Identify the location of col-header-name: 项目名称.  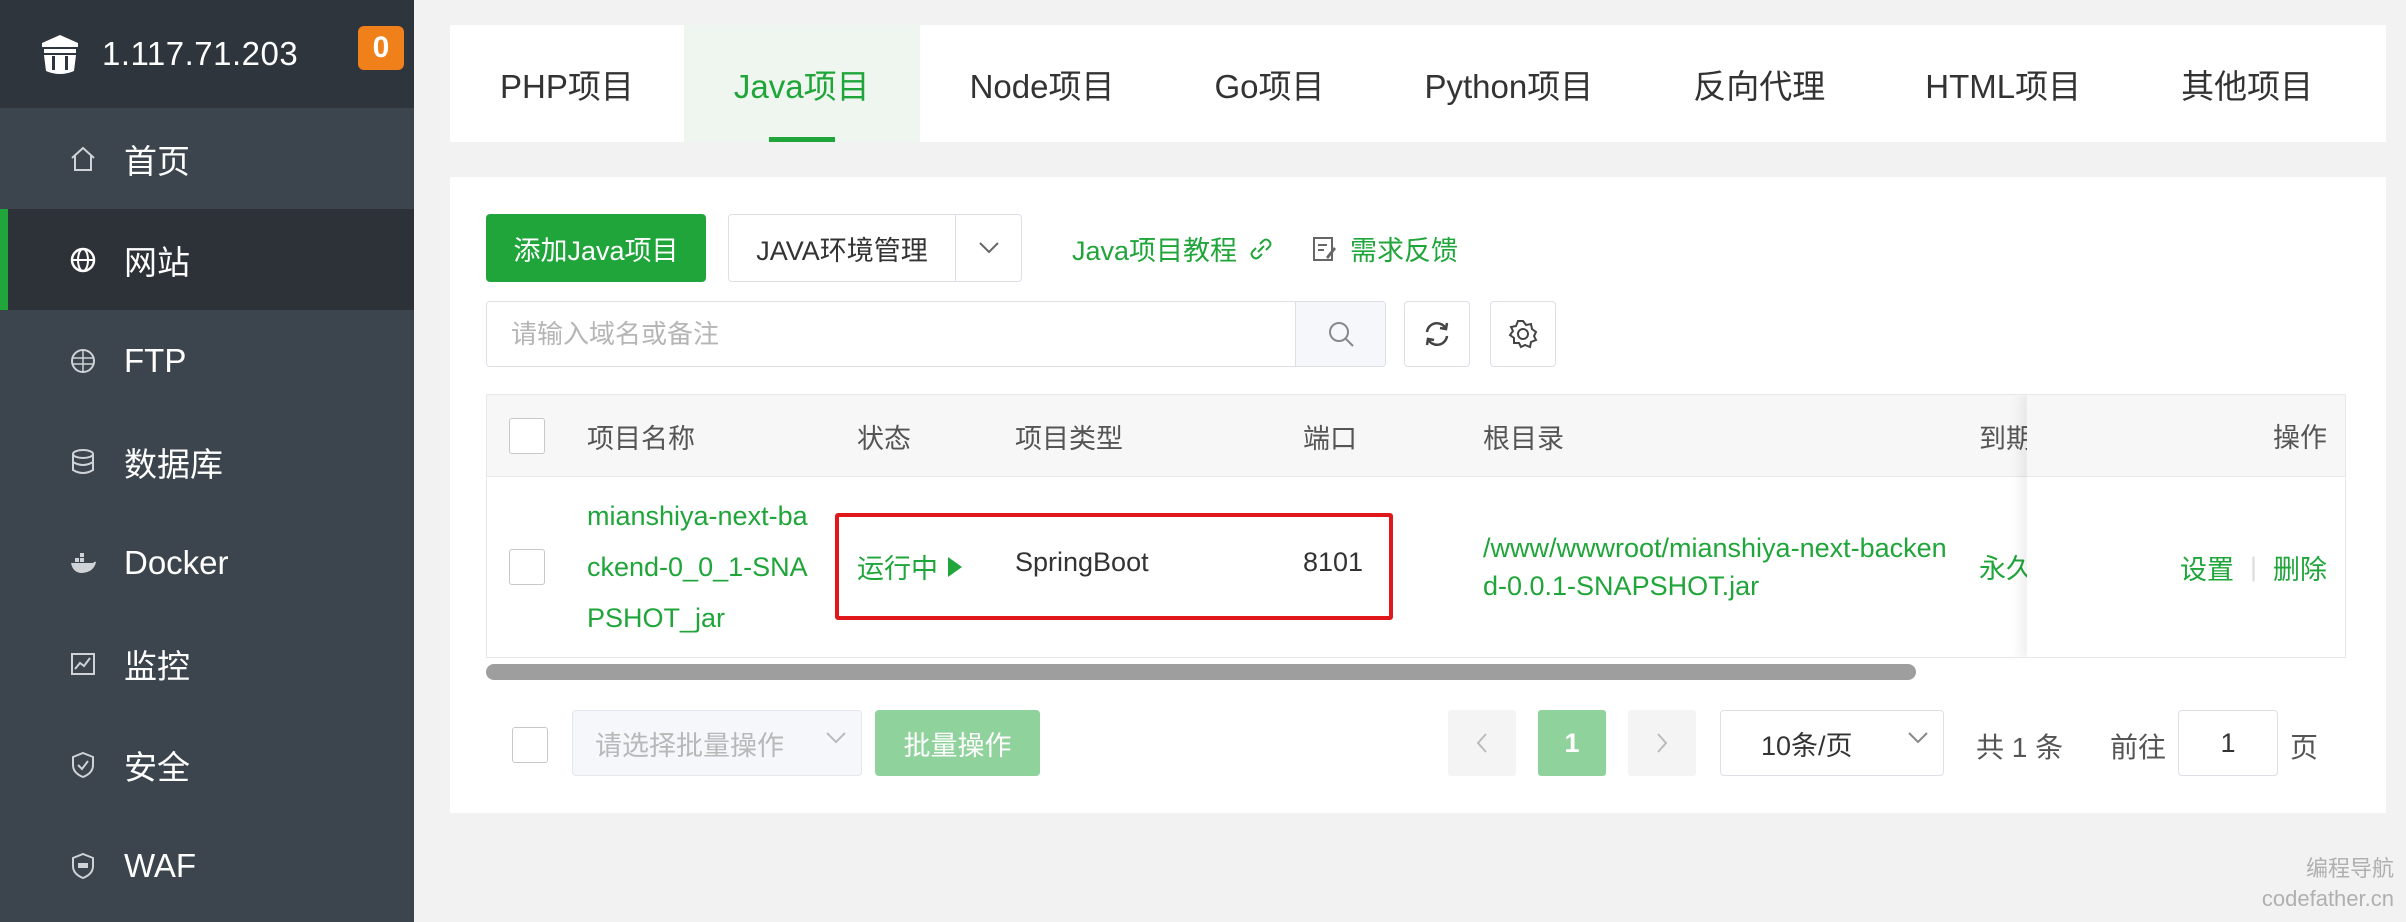
(641, 436).